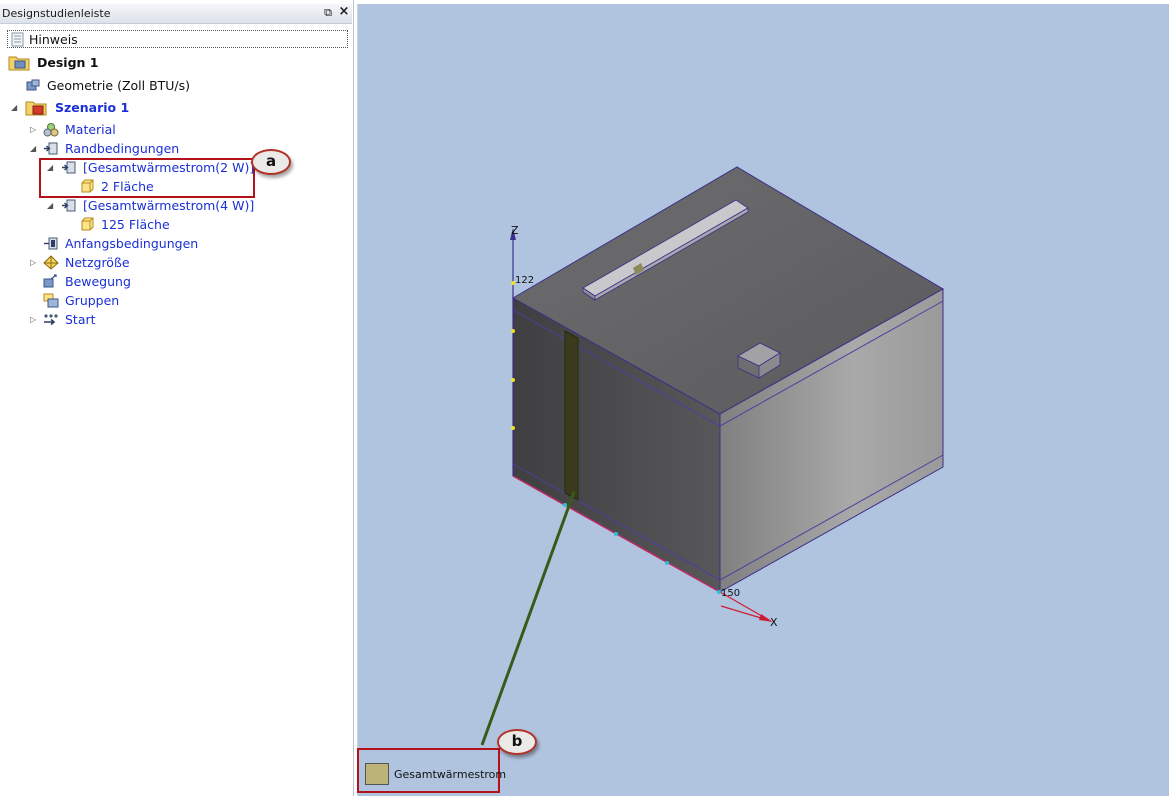  I want to click on z-axis-label: Z, so click(515, 230).